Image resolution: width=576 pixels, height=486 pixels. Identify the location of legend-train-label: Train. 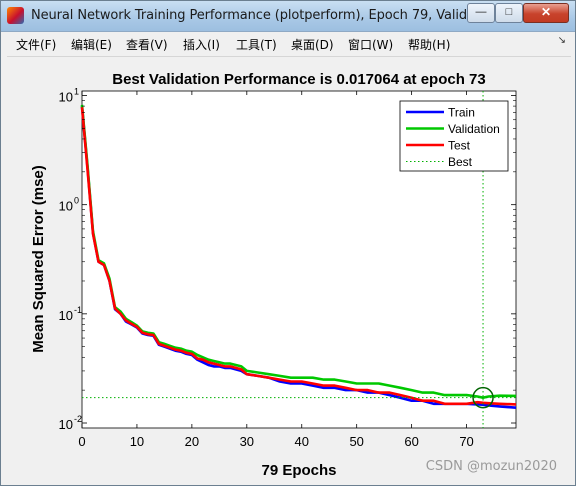
(461, 113).